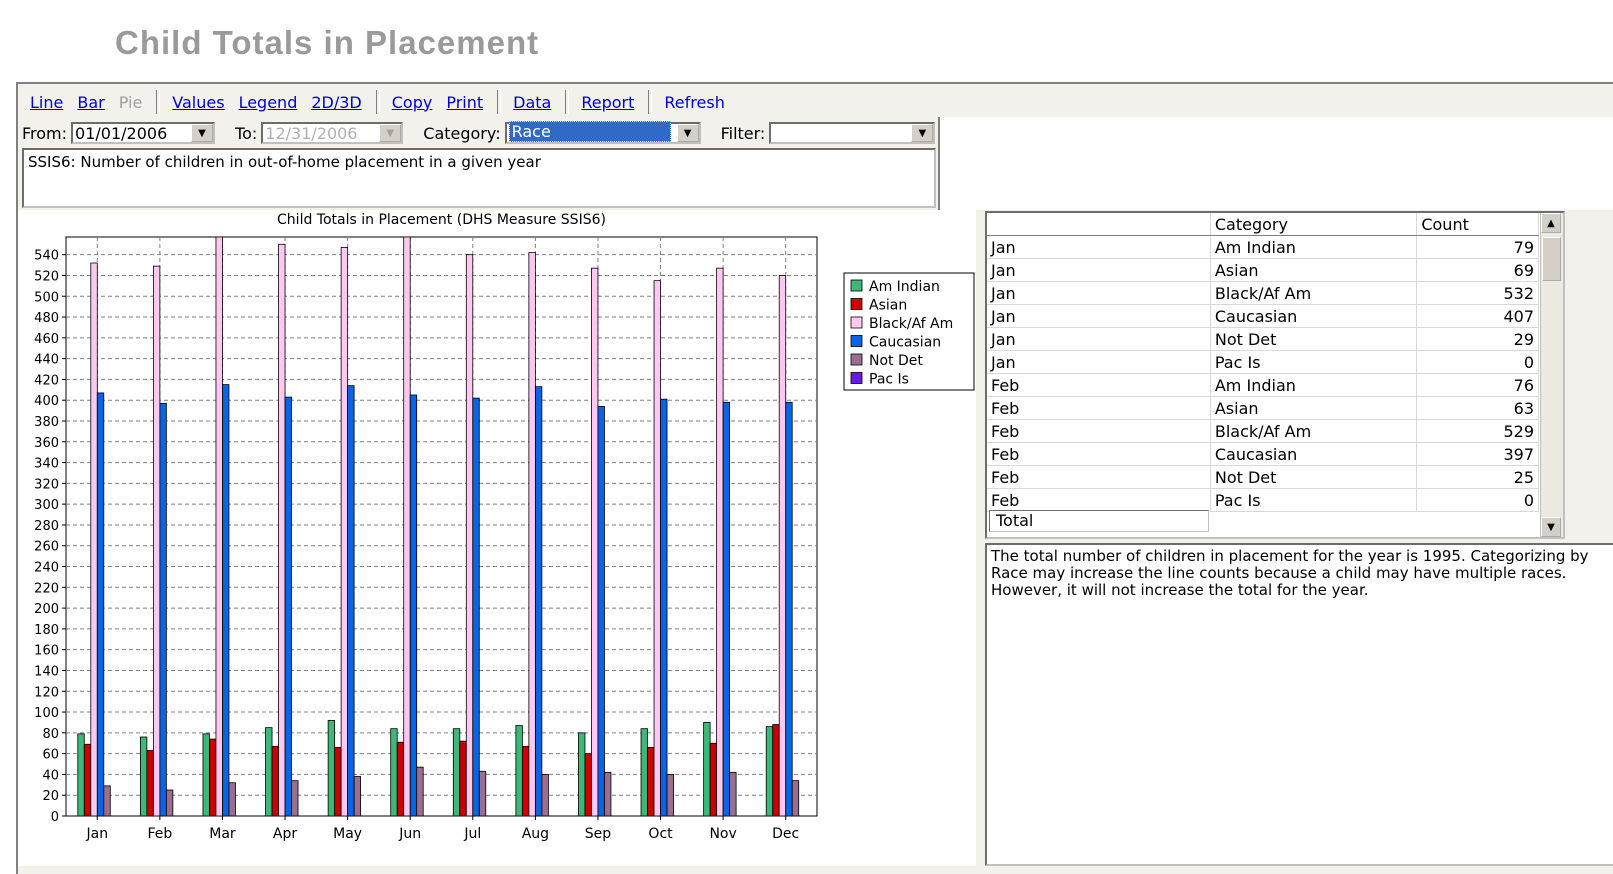  I want to click on table-row: Feb Not Det 25, so click(1263, 477).